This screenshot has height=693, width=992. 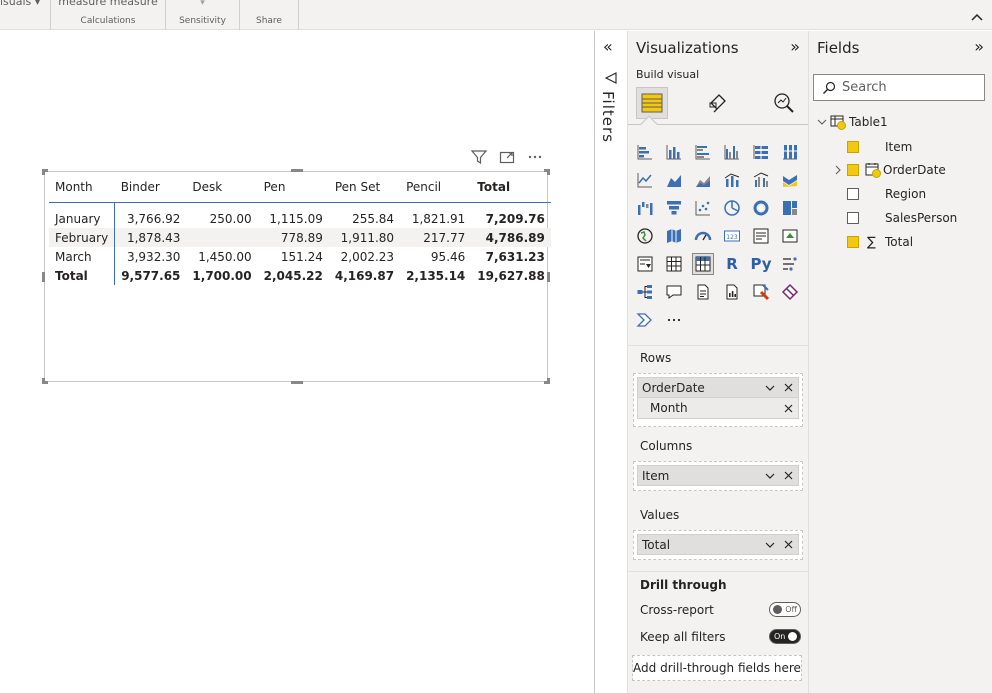 What do you see at coordinates (151, 275) in the screenshot?
I see `matrix-cell: 9,577.65` at bounding box center [151, 275].